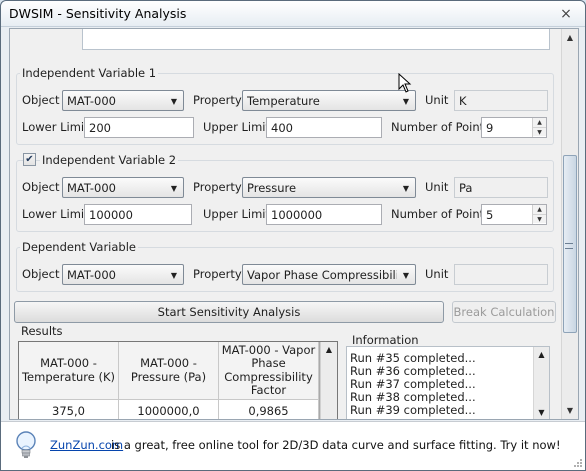 This screenshot has height=471, width=586. Describe the element at coordinates (138, 214) in the screenshot. I see `lower-limit-input-2: 100000` at that location.